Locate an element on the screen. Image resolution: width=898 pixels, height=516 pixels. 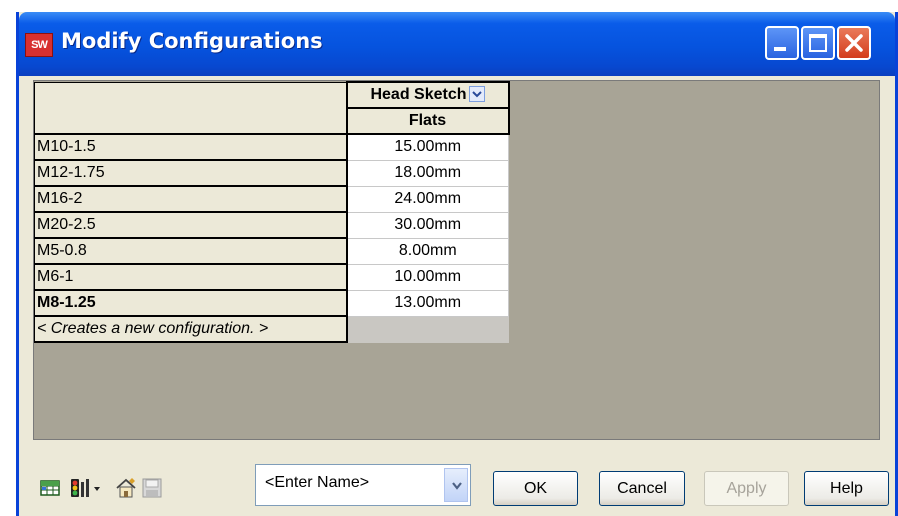
minimize-button is located at coordinates (782, 43).